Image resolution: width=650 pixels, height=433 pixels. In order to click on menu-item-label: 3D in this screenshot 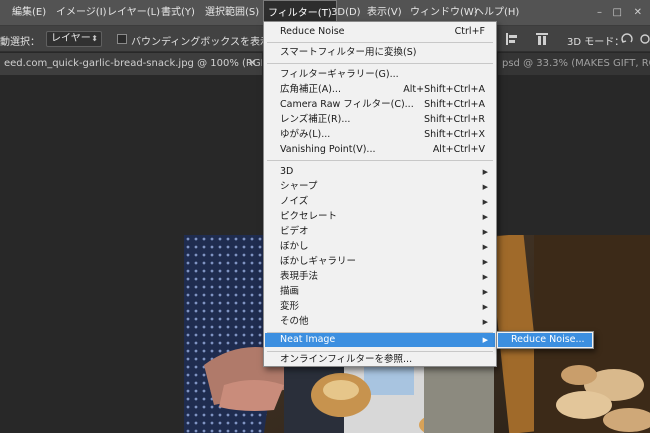, I will do `click(287, 171)`.